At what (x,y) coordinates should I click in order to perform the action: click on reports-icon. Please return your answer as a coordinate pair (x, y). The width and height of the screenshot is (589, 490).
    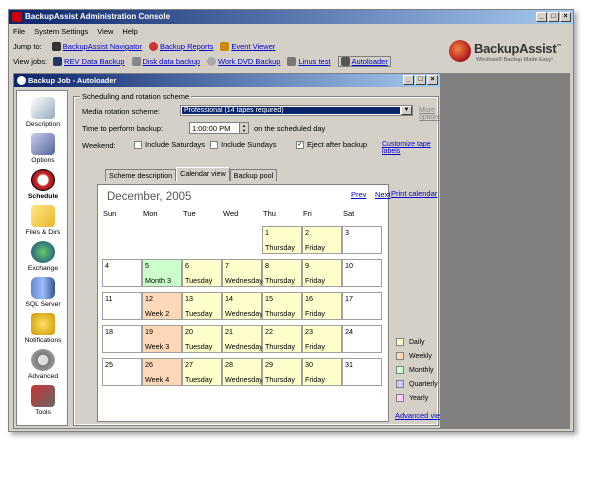
    Looking at the image, I should click on (153, 46).